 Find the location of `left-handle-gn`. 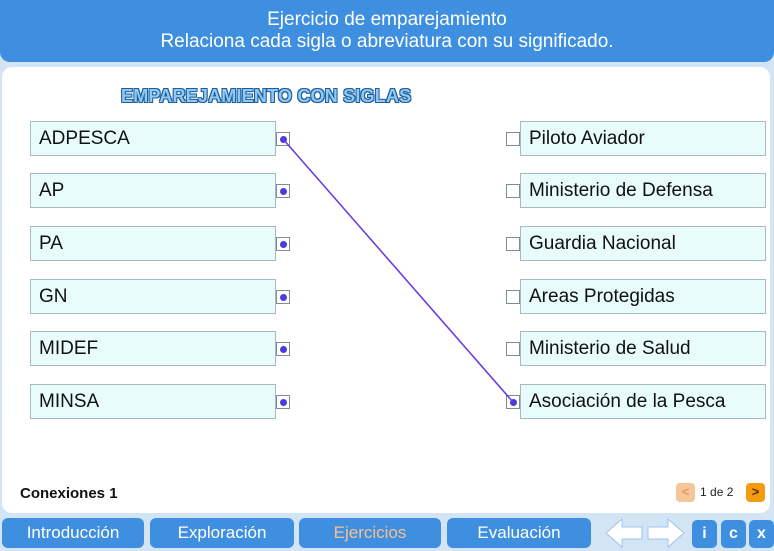

left-handle-gn is located at coordinates (283, 297).